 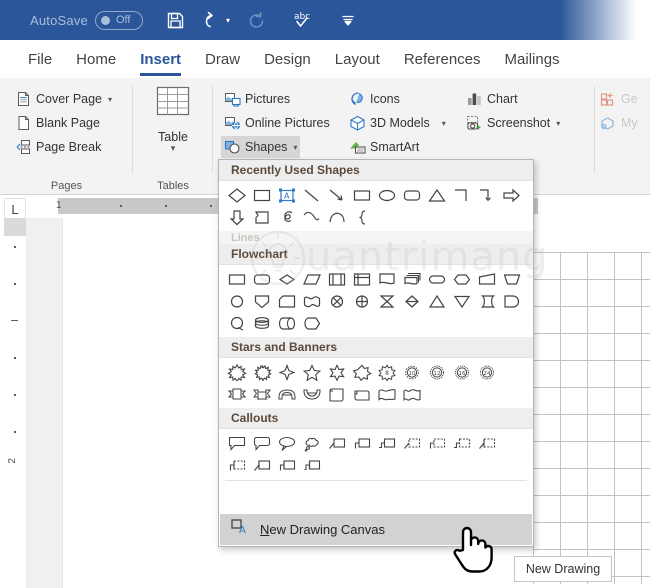 I want to click on shape-flowchart-or, so click(x=361, y=301).